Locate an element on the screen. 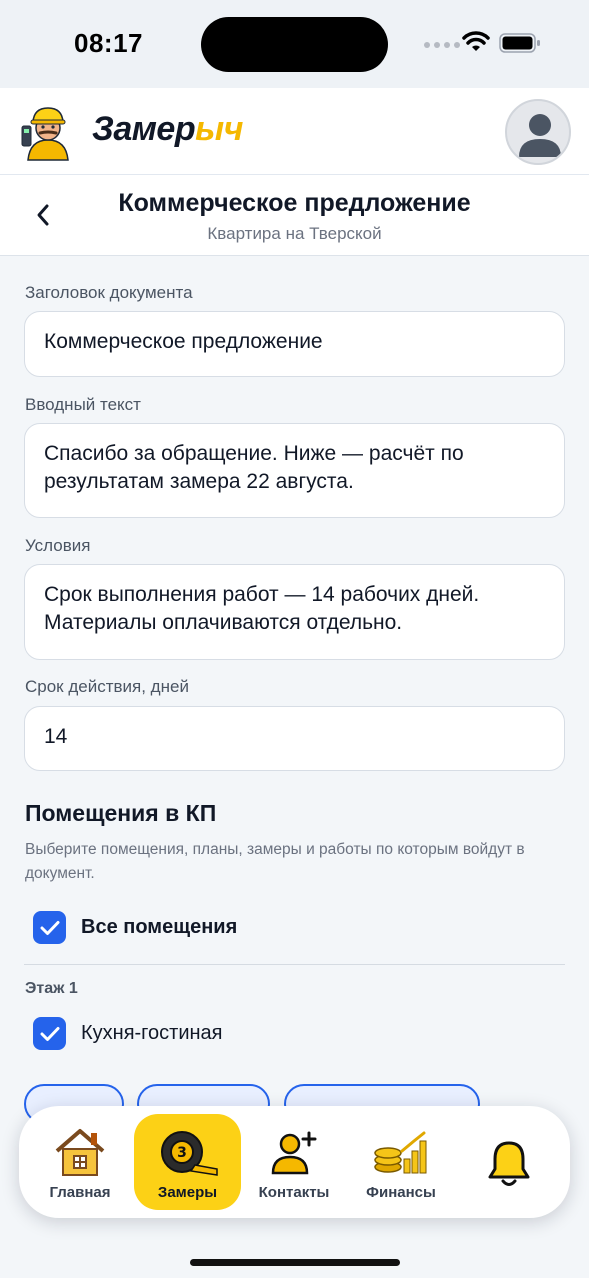 The height and width of the screenshot is (1278, 589). nav-finance: Финансы is located at coordinates (401, 1162).